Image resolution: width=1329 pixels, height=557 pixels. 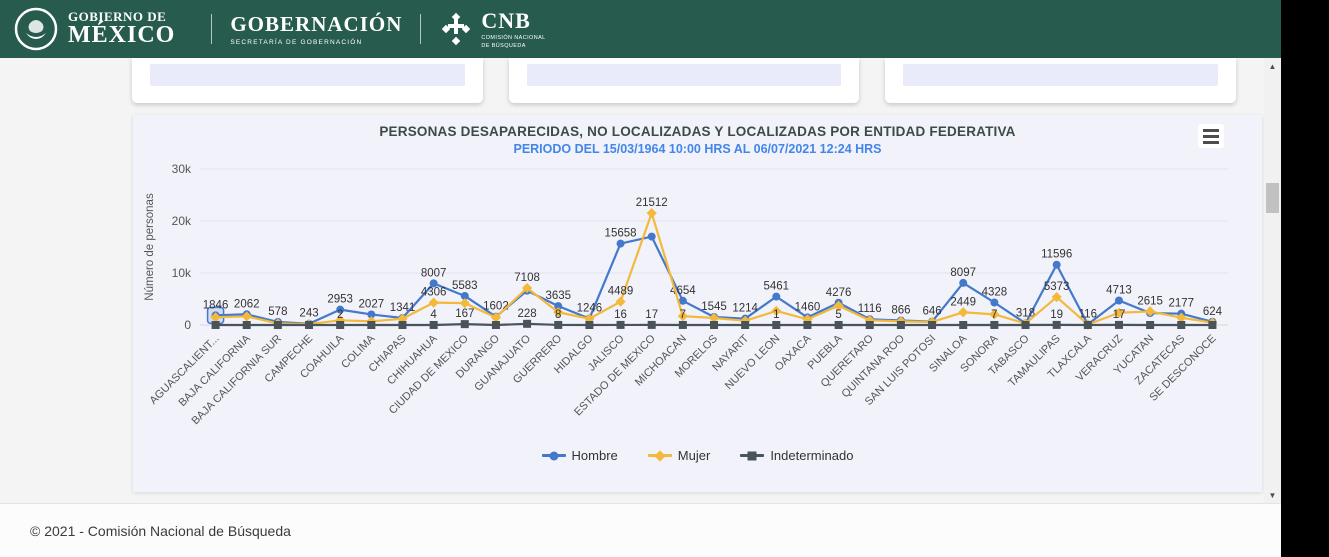 I want to click on gobernacion-wordmark: GOBERNACIÓN SECRETARÍA DE GOBERNACIÓN, so click(x=316, y=29).